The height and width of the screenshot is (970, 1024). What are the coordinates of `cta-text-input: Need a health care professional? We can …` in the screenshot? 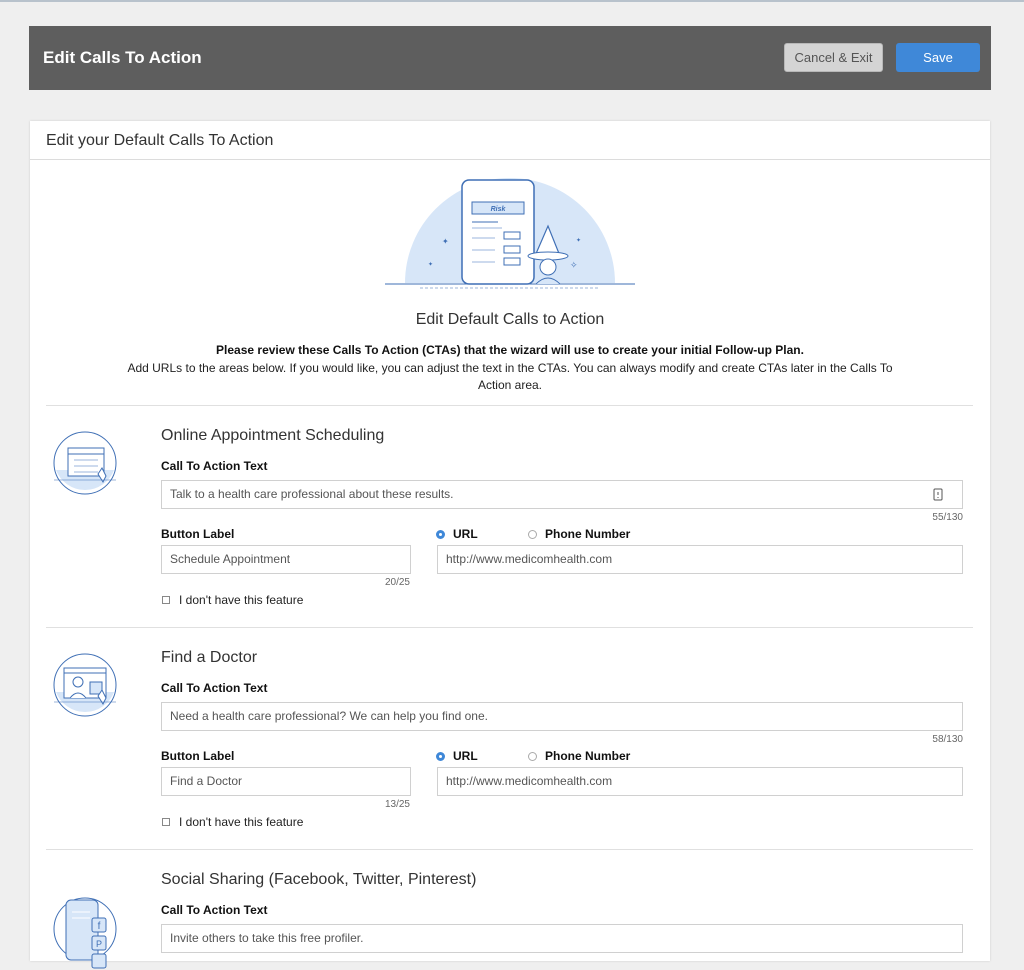 It's located at (562, 716).